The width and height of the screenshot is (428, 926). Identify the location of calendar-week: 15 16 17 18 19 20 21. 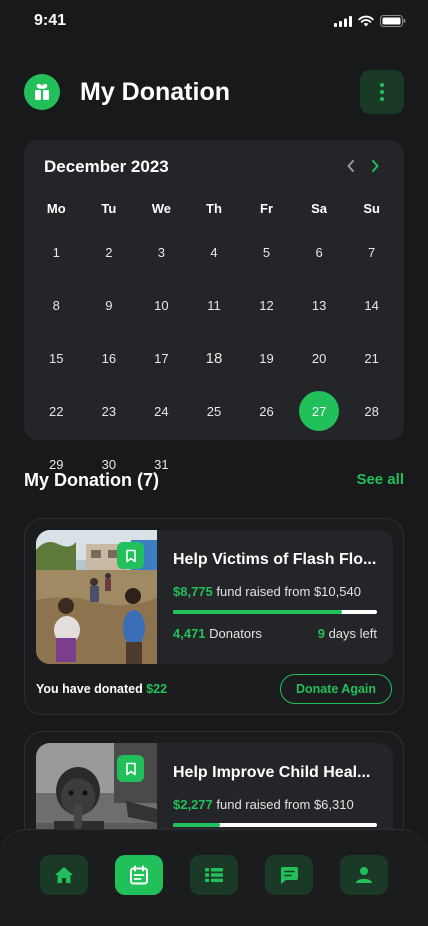
(214, 358).